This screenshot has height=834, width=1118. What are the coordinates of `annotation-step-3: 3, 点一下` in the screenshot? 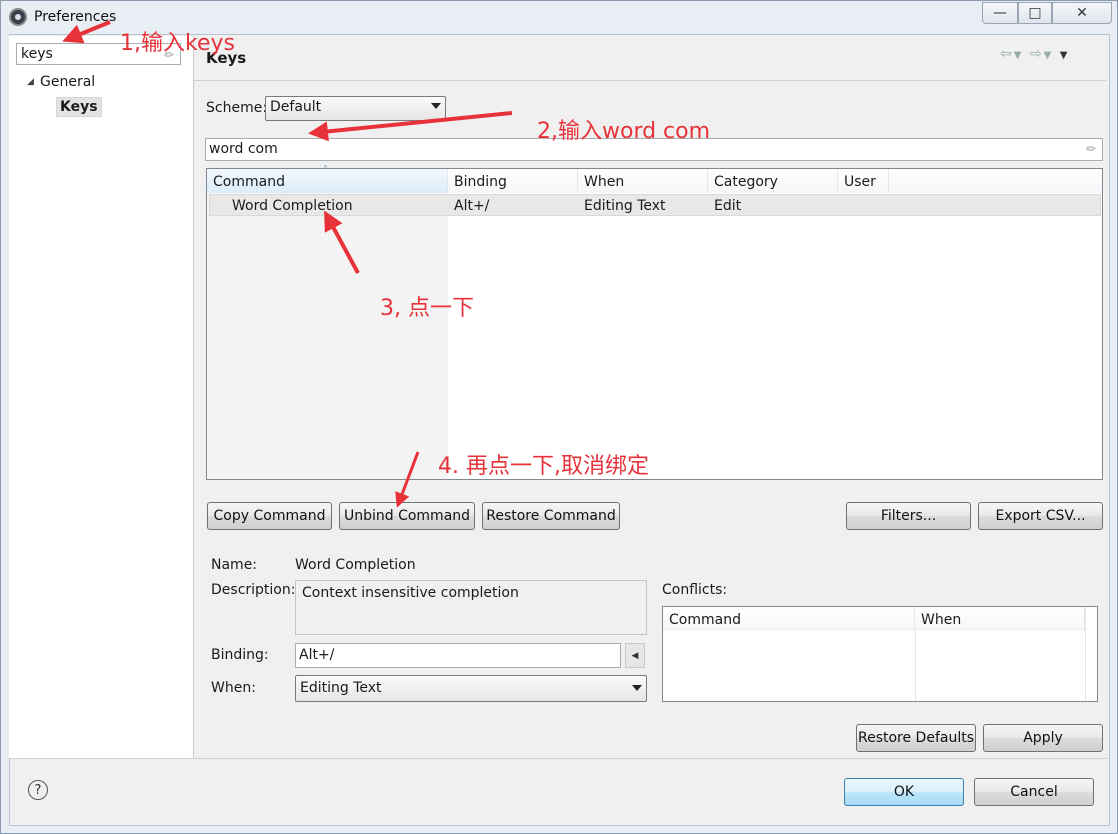 It's located at (427, 308).